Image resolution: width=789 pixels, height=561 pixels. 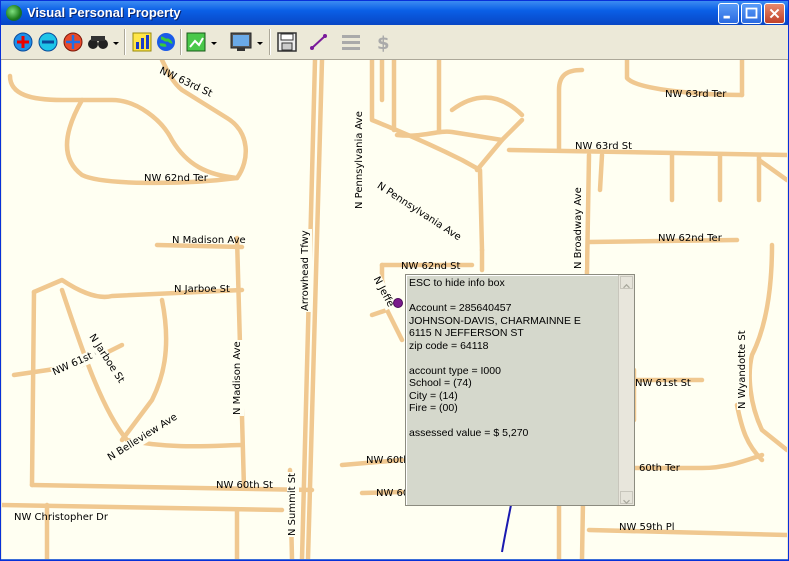 I want to click on list-icon, so click(x=351, y=42).